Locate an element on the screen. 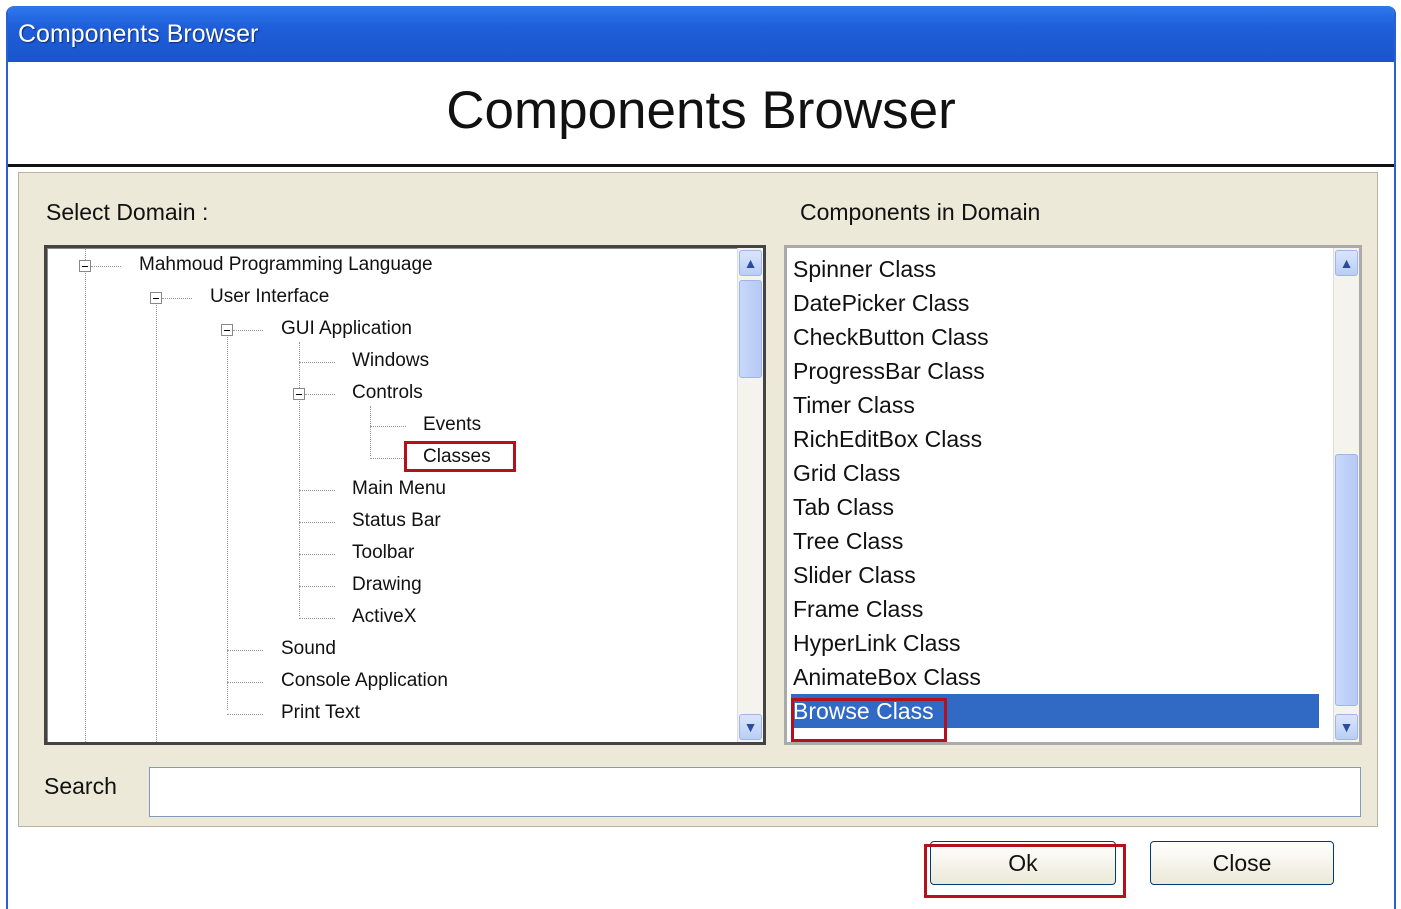  tree-node-drawing: Drawing is located at coordinates (387, 585).